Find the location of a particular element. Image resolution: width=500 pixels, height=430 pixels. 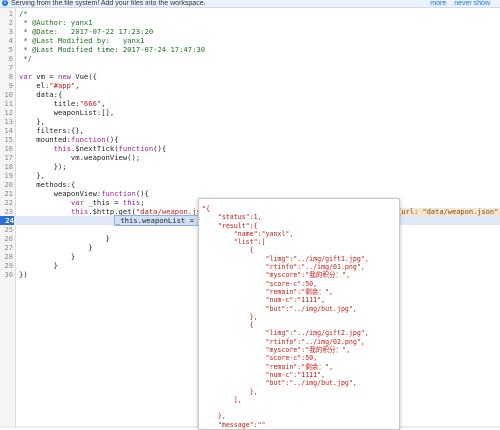

code-text: el:"#app", is located at coordinates (49, 85).